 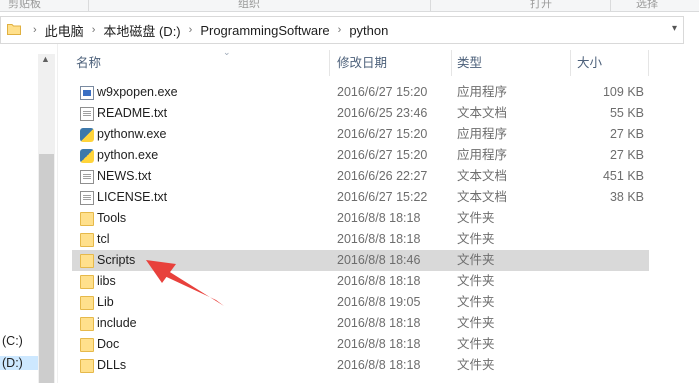 I want to click on file-name: Tools, so click(x=112, y=218).